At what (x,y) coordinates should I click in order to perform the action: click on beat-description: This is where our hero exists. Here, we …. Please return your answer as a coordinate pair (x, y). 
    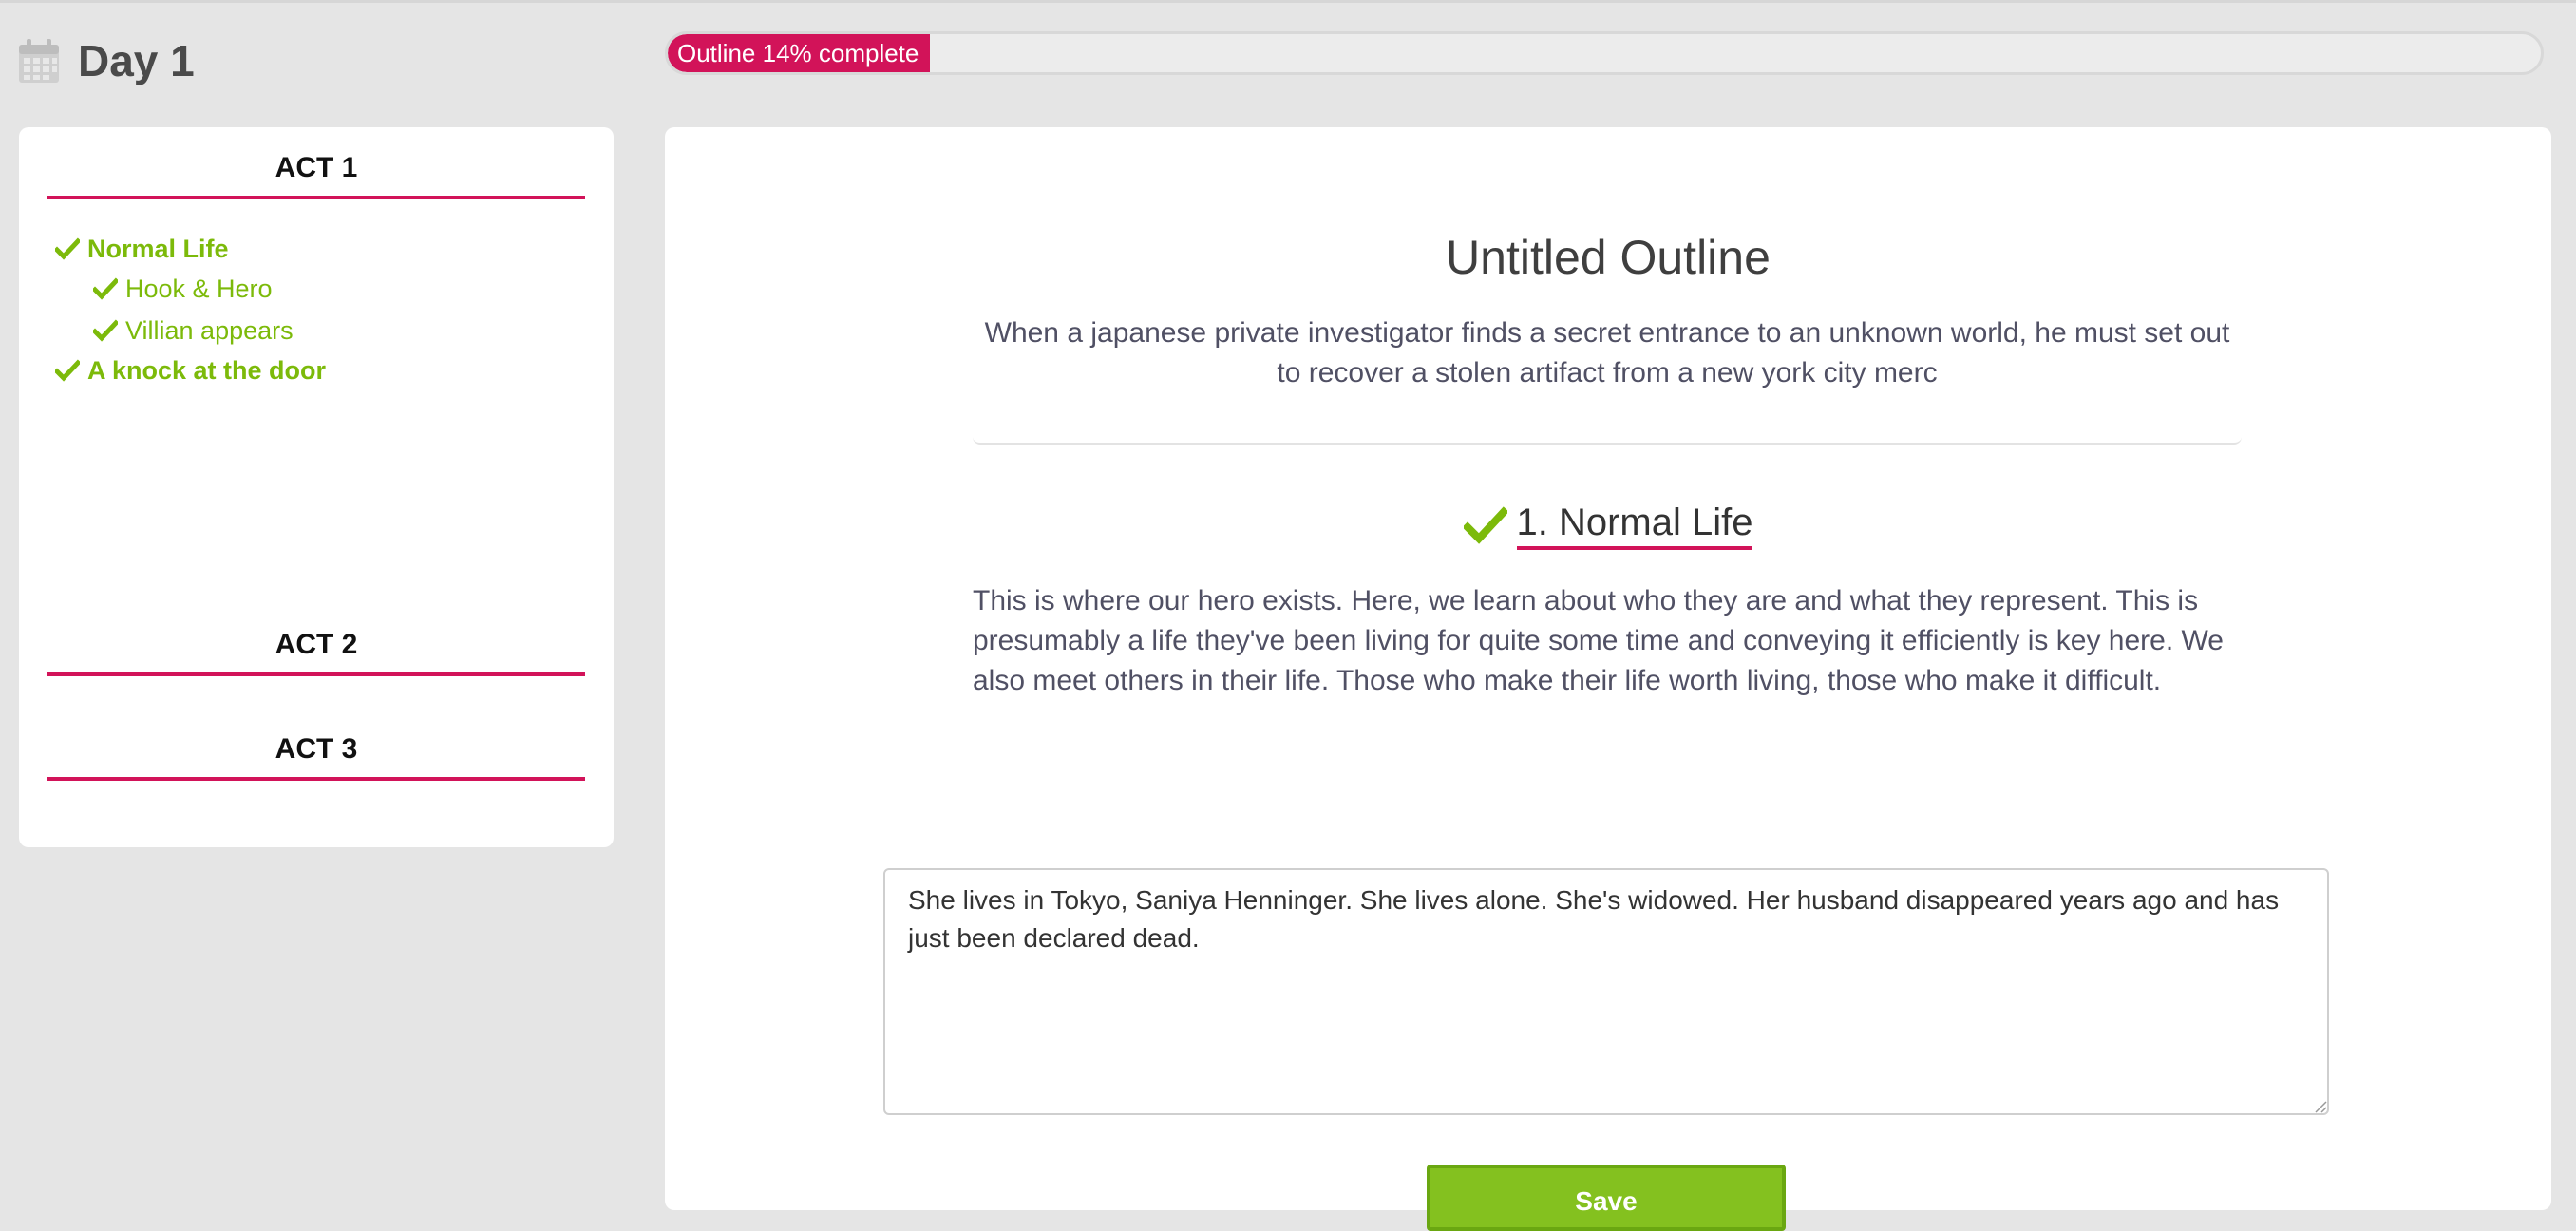
    Looking at the image, I should click on (1598, 641).